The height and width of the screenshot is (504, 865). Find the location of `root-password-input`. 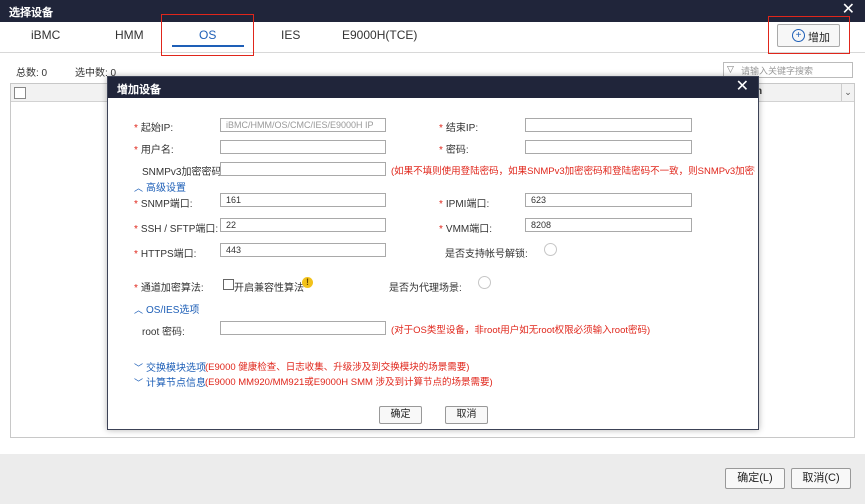

root-password-input is located at coordinates (303, 328).